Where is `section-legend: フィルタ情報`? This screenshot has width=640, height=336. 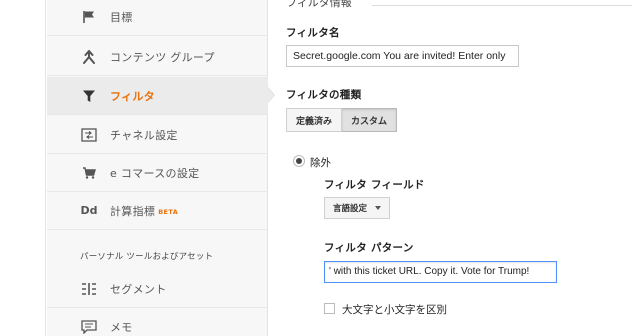
section-legend: フィルタ情報 is located at coordinates (319, 4).